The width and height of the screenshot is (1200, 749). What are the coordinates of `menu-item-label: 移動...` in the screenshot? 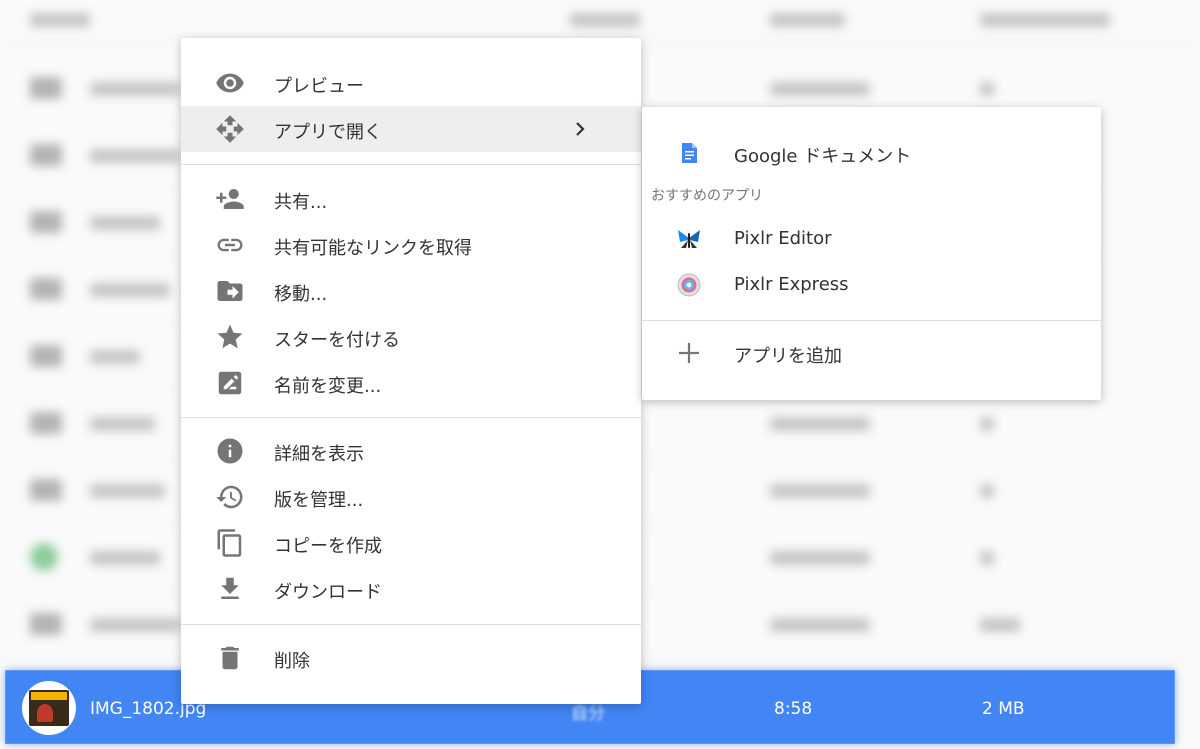 It's located at (301, 294).